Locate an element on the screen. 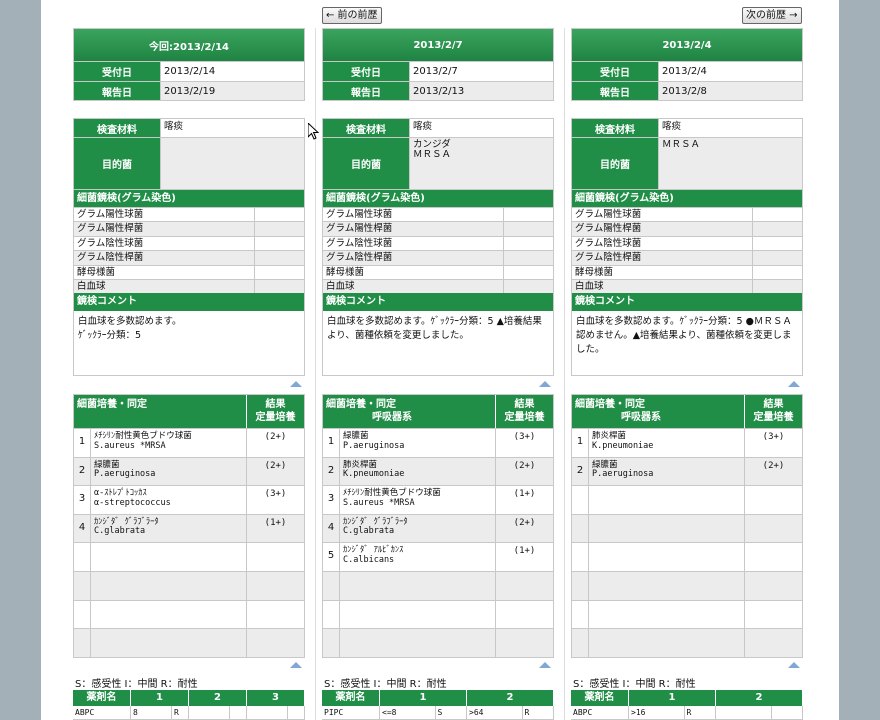 This screenshot has height=720, width=880. report-date-value: 2013/2/19 is located at coordinates (190, 91).